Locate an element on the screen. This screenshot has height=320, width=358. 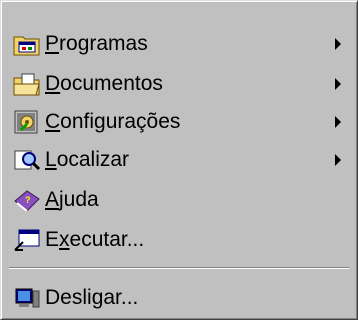
search-icon is located at coordinates (27, 160).